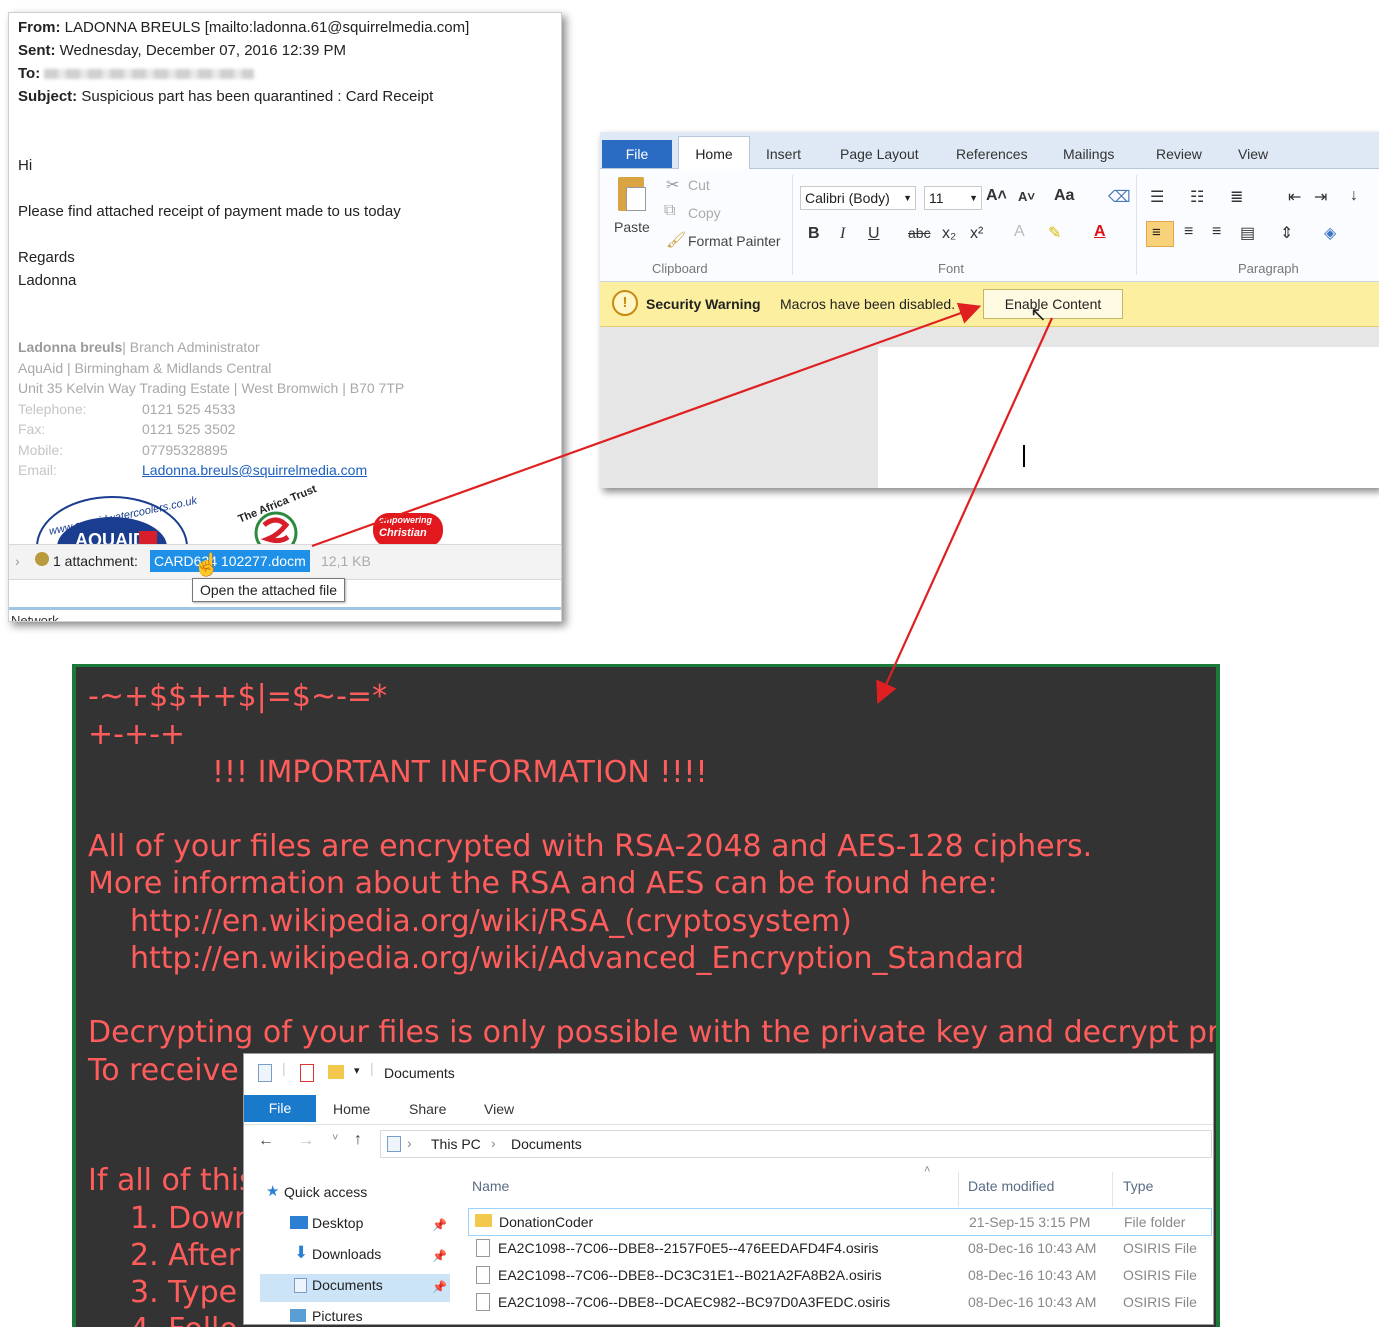 This screenshot has width=1379, height=1327. I want to click on bullets-icon: ☰, so click(1157, 197).